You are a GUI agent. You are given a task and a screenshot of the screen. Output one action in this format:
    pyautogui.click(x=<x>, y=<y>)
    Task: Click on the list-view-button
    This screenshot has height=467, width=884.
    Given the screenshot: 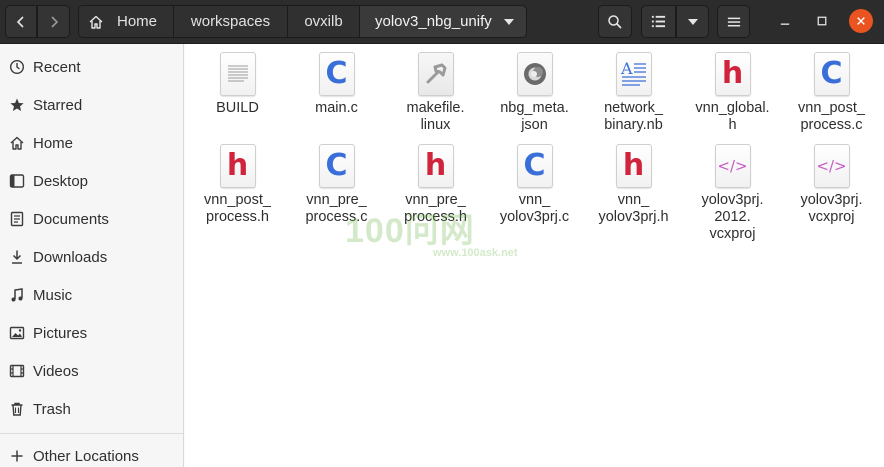 What is the action you would take?
    pyautogui.click(x=658, y=21)
    